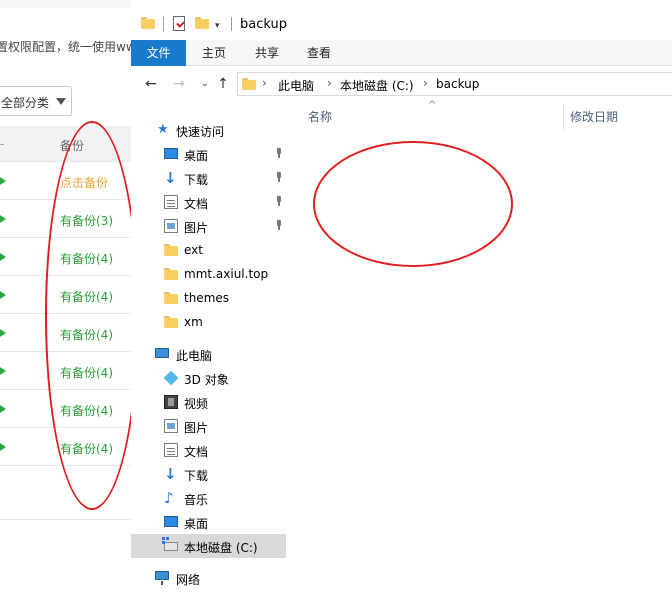 This screenshot has height=597, width=672. Describe the element at coordinates (188, 580) in the screenshot. I see `nav-label: 网络` at that location.